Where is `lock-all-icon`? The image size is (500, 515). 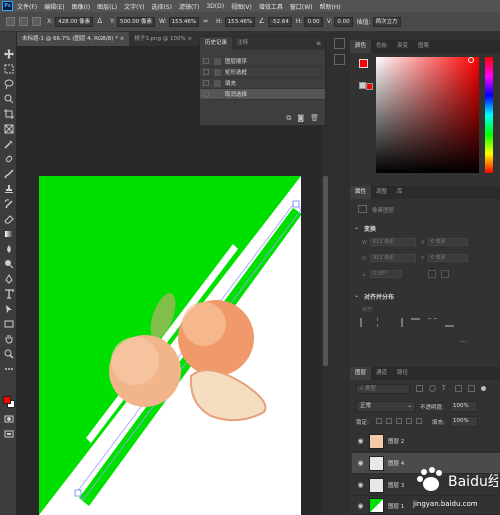 lock-all-icon is located at coordinates (419, 421).